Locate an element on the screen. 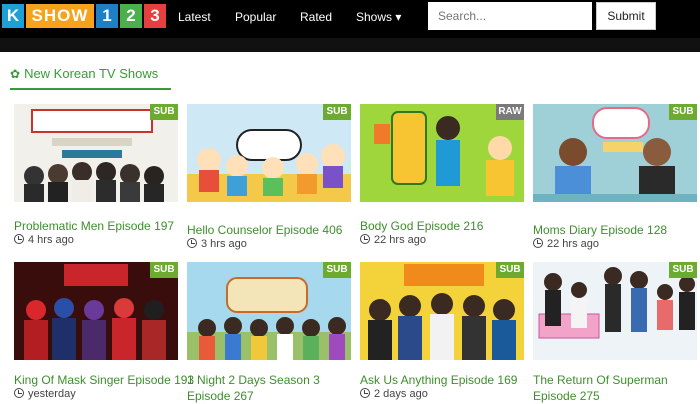 The width and height of the screenshot is (700, 404). section-heading: ✿ New Korean TV Shows is located at coordinates (84, 73).